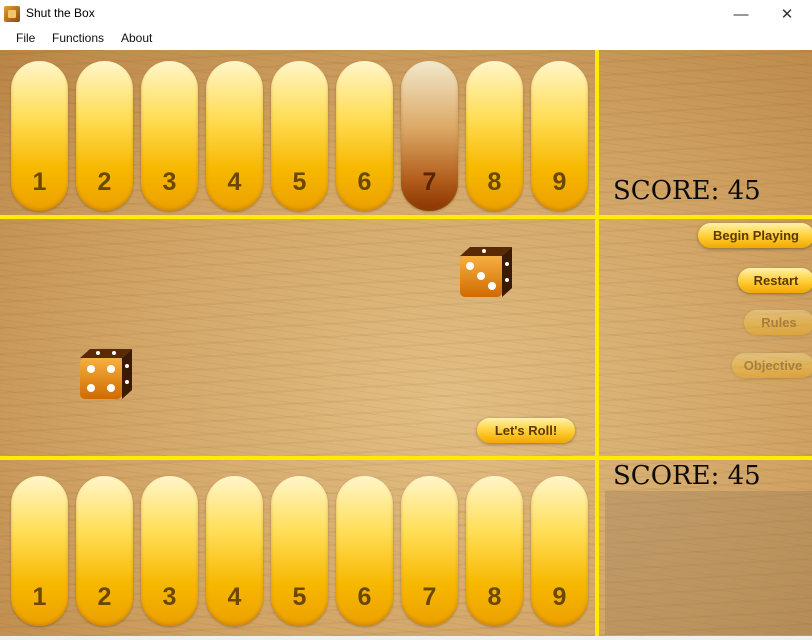 The height and width of the screenshot is (640, 812). Describe the element at coordinates (406, 39) in the screenshot. I see `menu-bar: File Functions About` at that location.